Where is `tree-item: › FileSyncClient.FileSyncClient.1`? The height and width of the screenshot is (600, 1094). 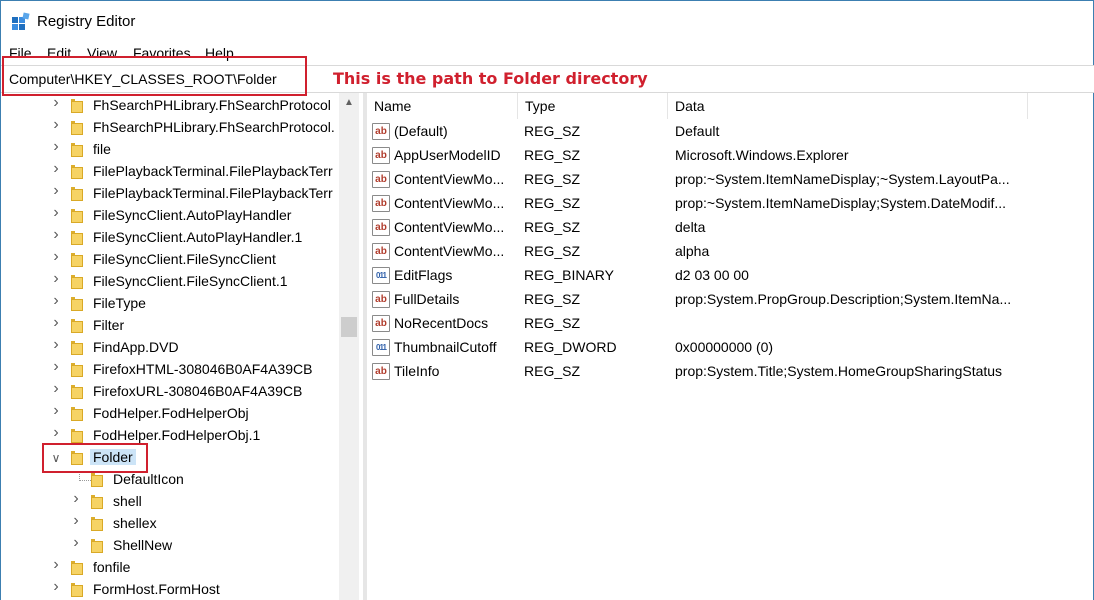
tree-item: › FileSyncClient.FileSyncClient.1 is located at coordinates (170, 282).